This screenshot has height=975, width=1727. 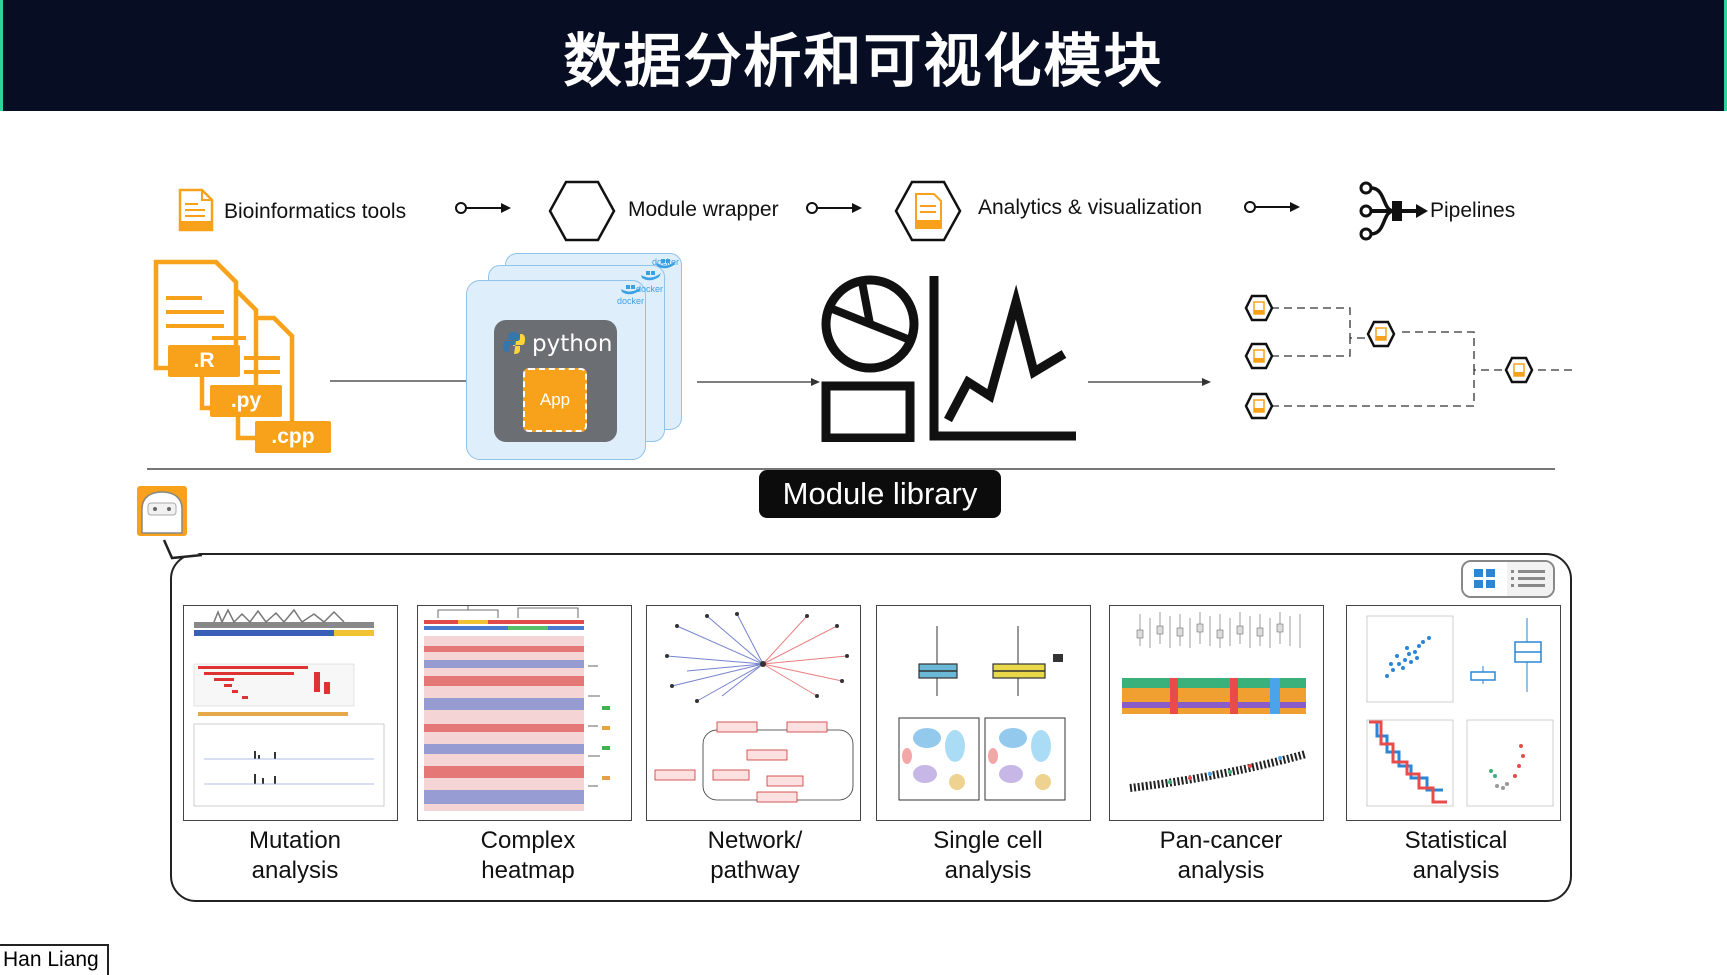 I want to click on view-toggle, so click(x=1508, y=579).